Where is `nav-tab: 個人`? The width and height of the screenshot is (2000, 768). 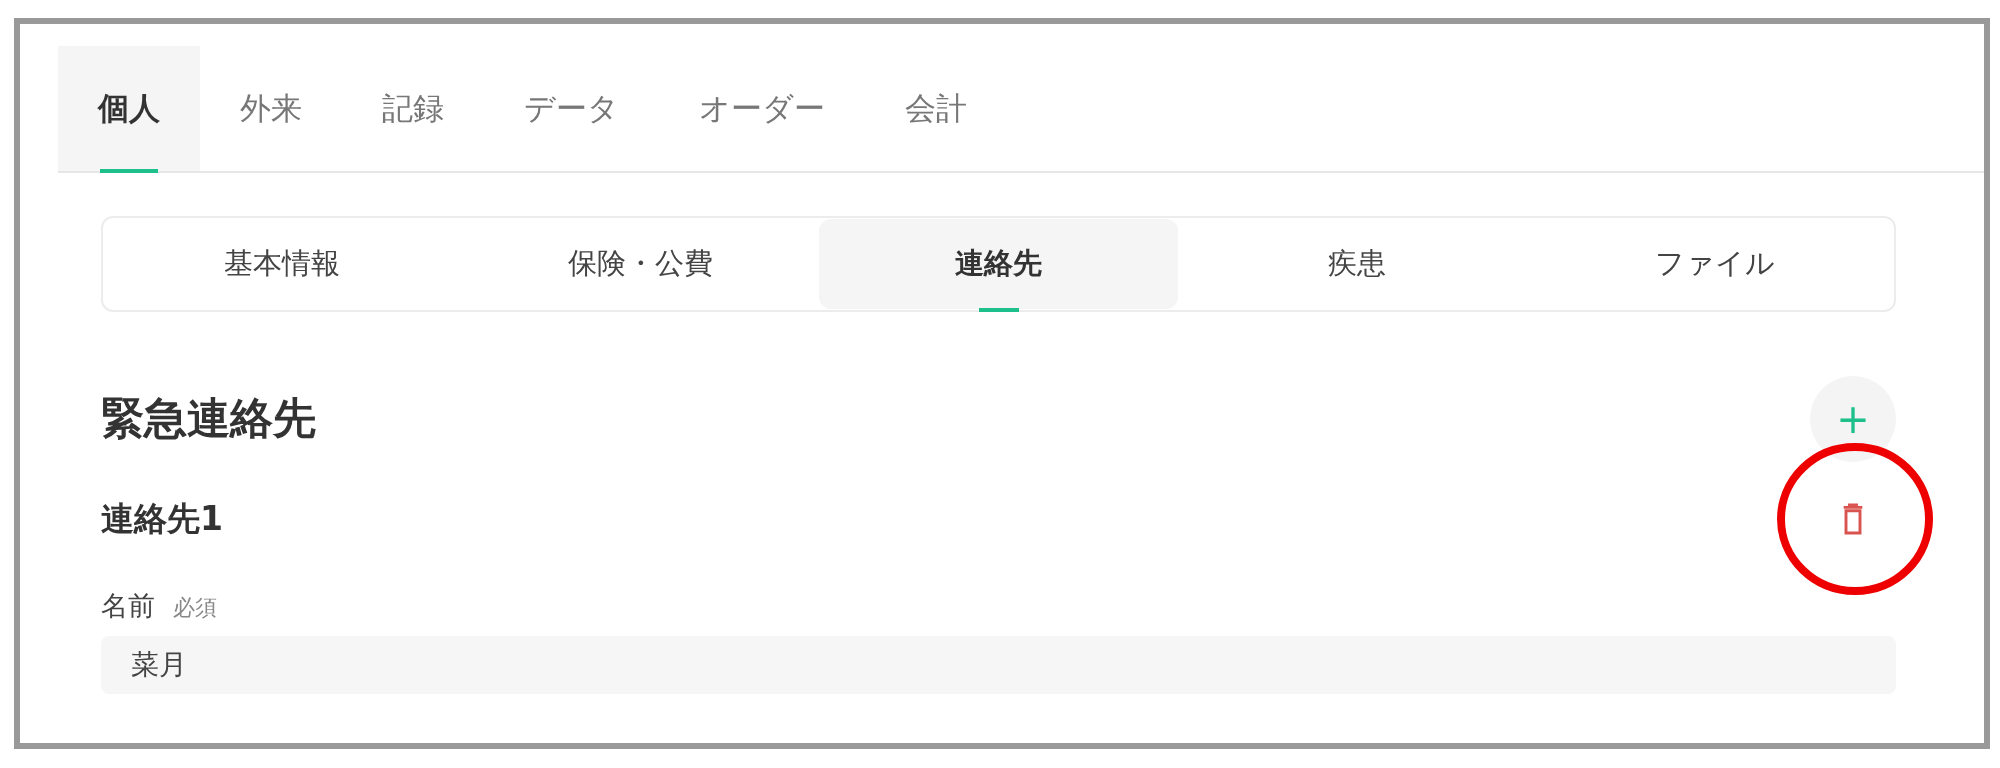
nav-tab: 個人 is located at coordinates (129, 108).